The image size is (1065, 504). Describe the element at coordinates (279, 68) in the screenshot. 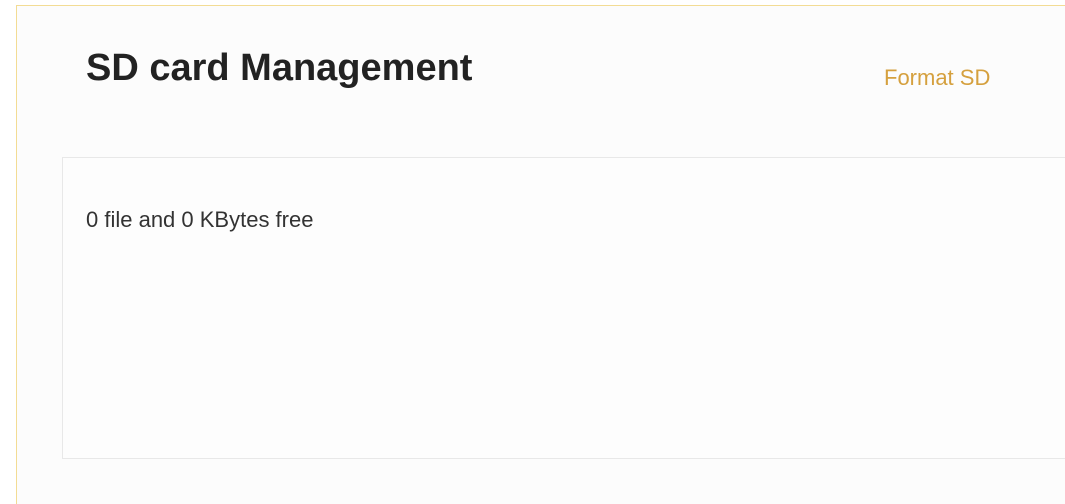

I see `page-title: SD card Management` at that location.